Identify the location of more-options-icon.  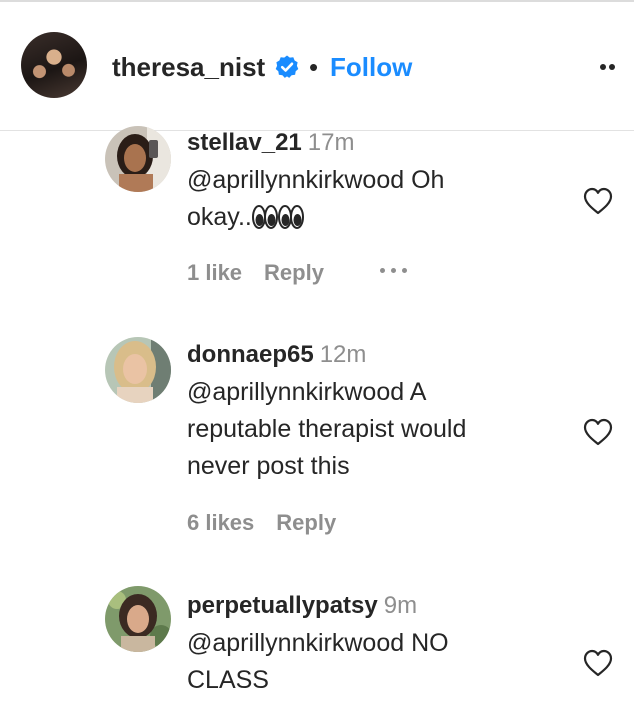
(612, 69).